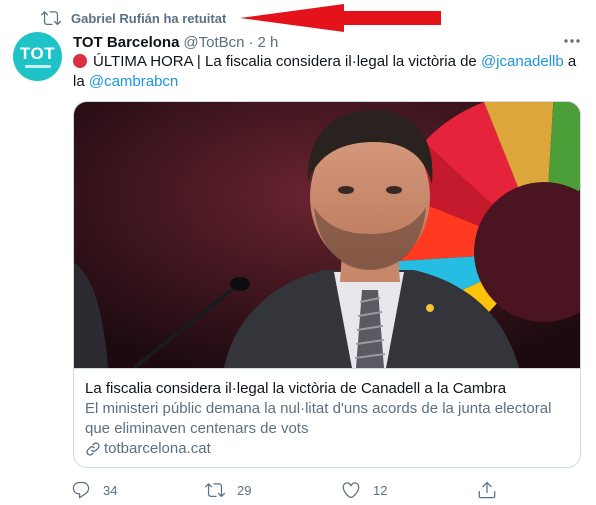 The width and height of the screenshot is (596, 505). I want to click on mention-link: @jcanadellb, so click(522, 61).